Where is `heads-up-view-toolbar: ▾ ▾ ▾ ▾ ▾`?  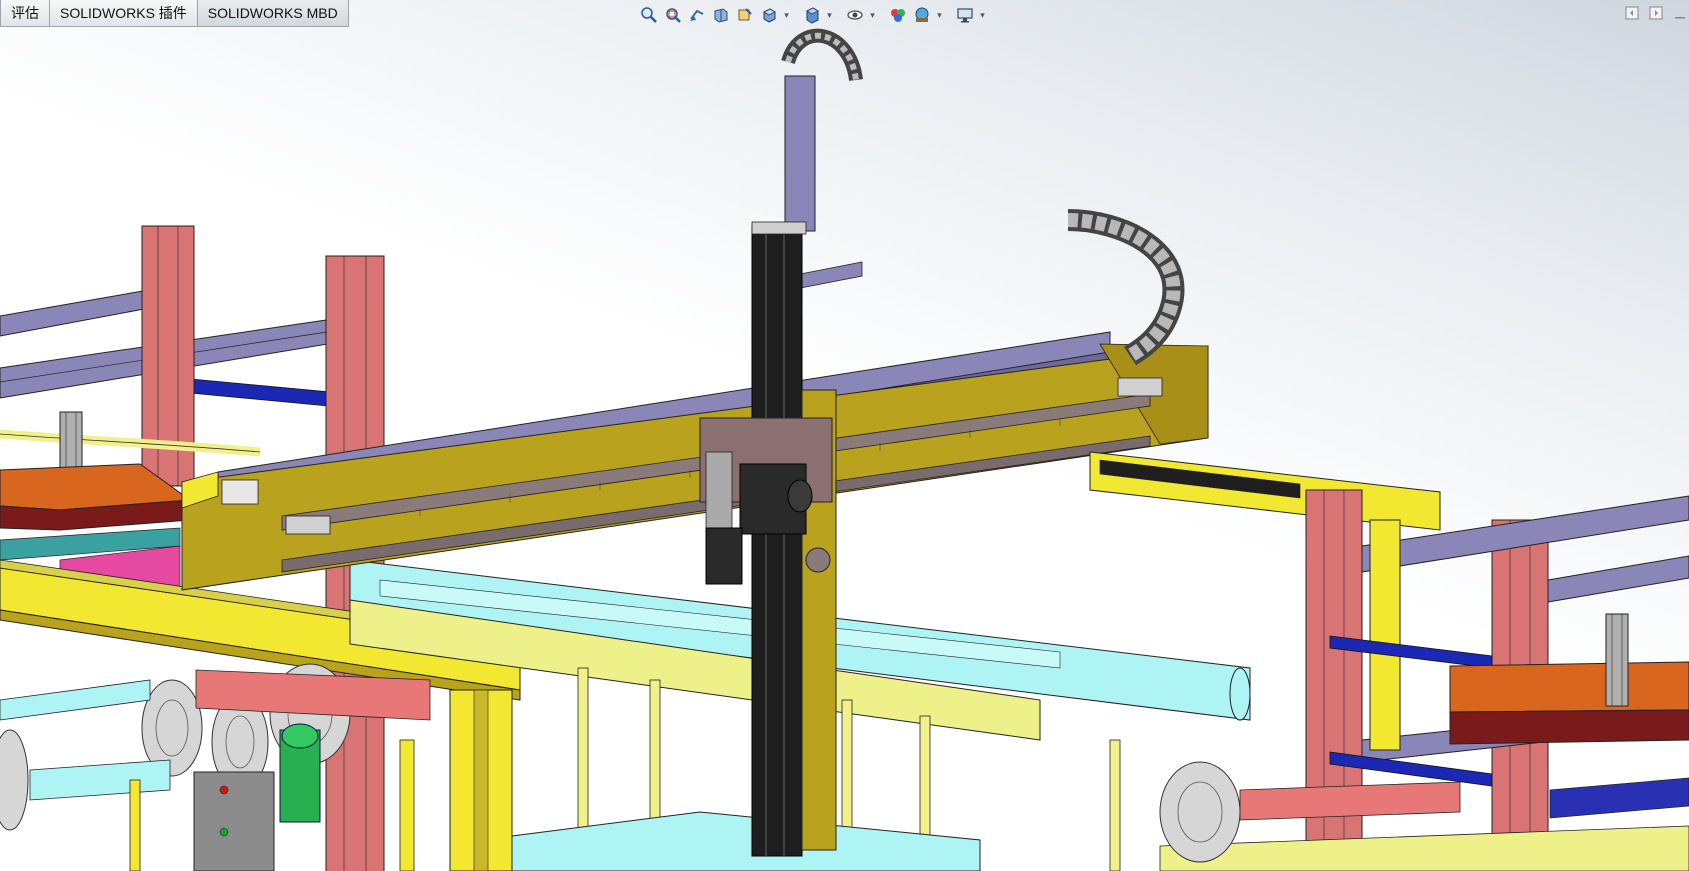
heads-up-view-toolbar: ▾ ▾ ▾ ▾ ▾ is located at coordinates (812, 15).